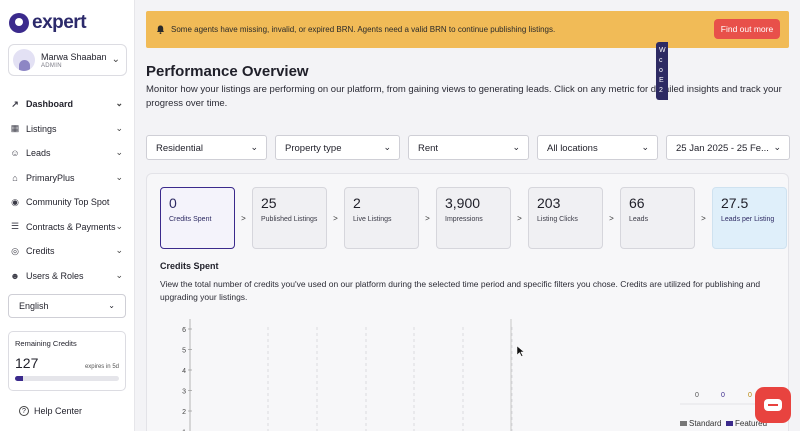 Image resolution: width=800 pixels, height=431 pixels. Describe the element at coordinates (19, 378) in the screenshot. I see `credits-progress-fill` at that location.